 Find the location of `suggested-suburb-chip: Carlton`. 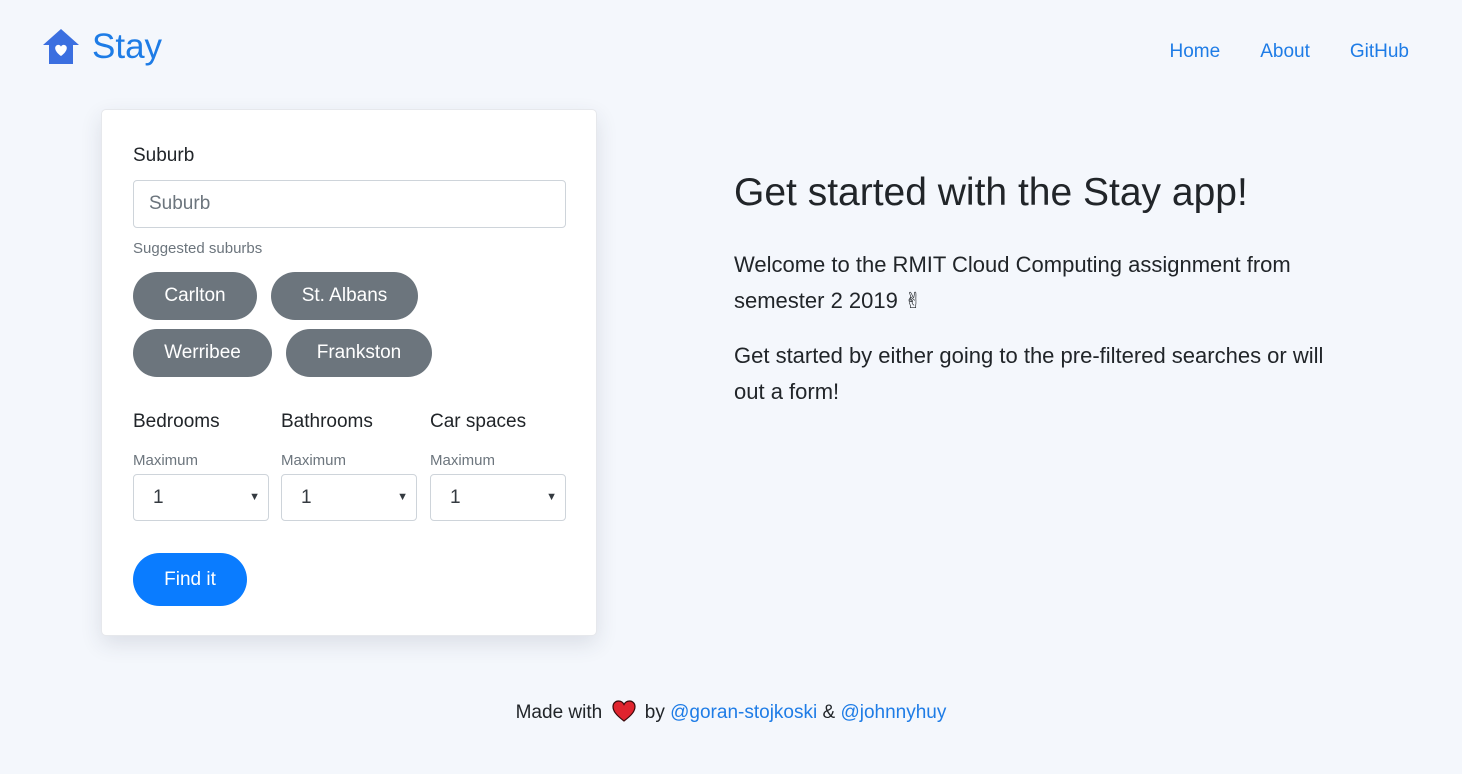

suggested-suburb-chip: Carlton is located at coordinates (195, 296).